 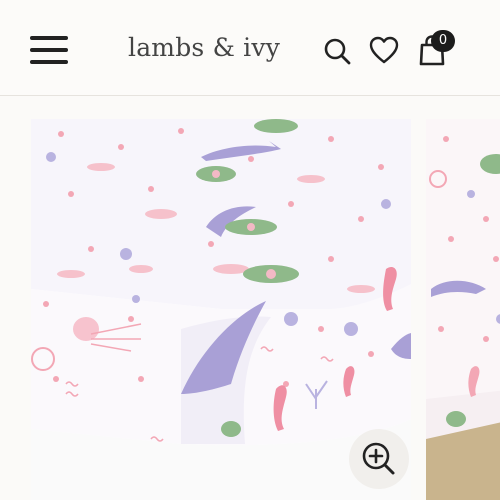 I want to click on menu-icon, so click(x=49, y=38).